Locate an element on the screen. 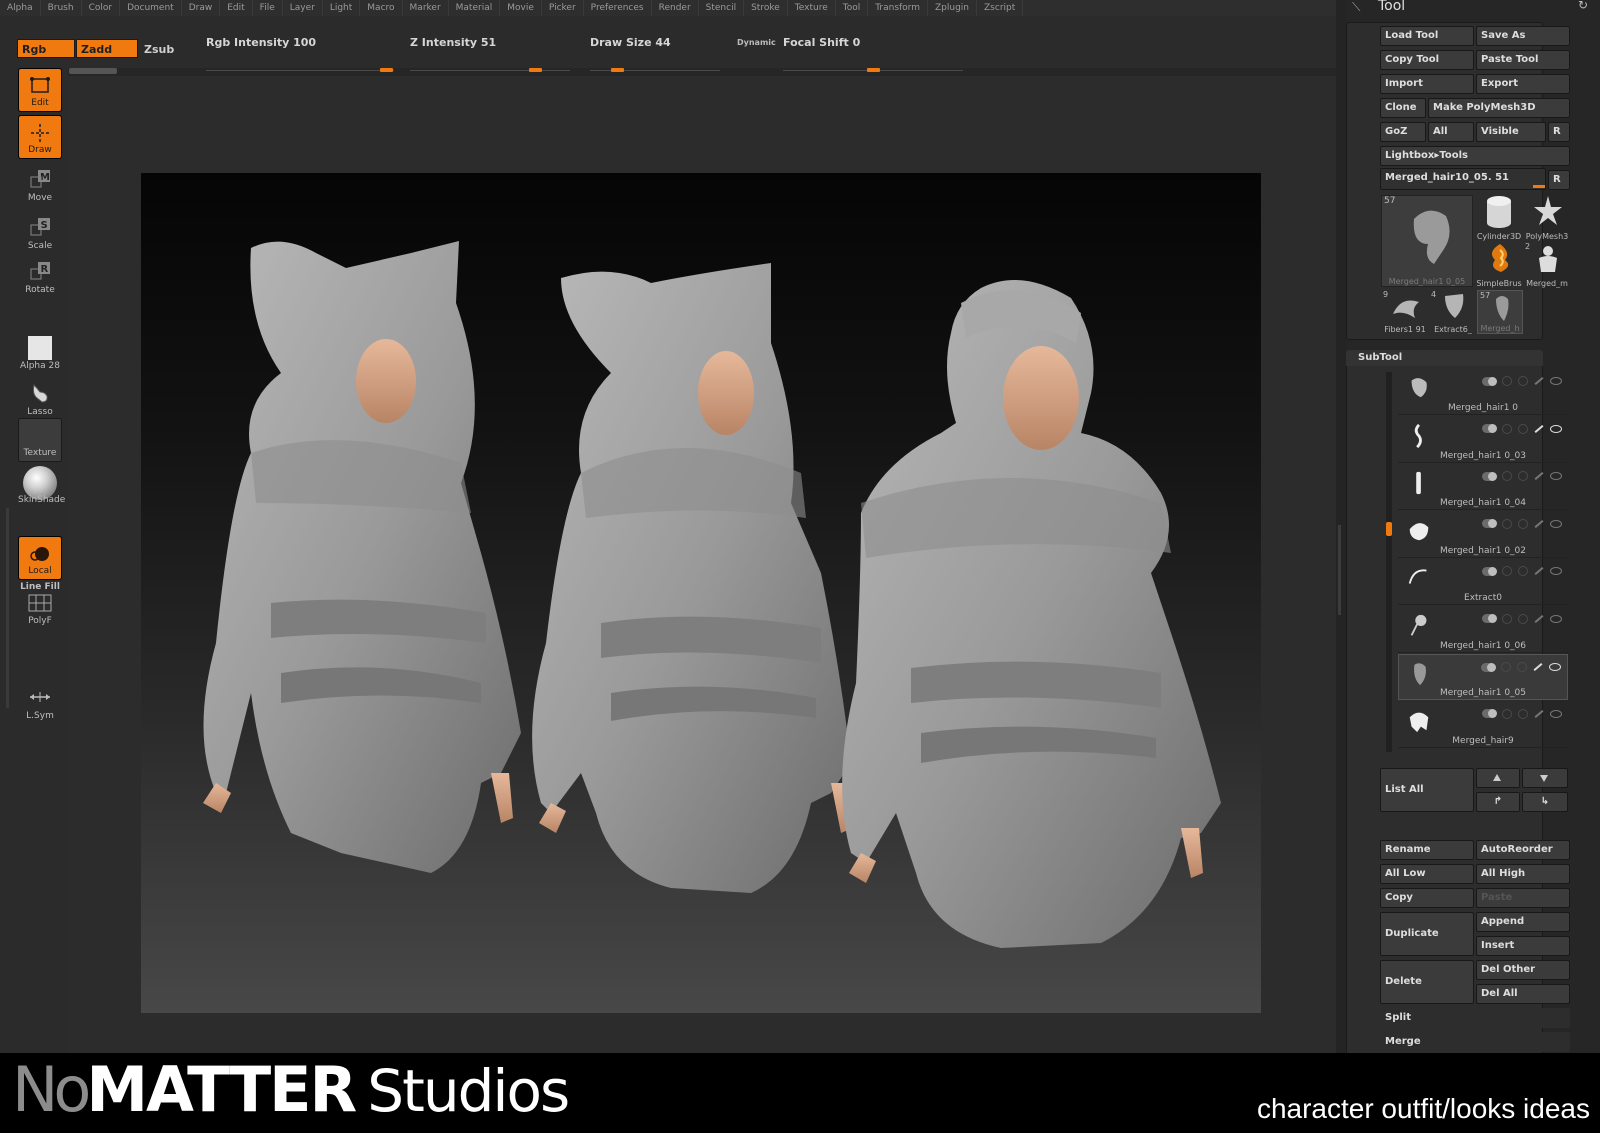 This screenshot has height=1133, width=1600. move-up-button is located at coordinates (1498, 778).